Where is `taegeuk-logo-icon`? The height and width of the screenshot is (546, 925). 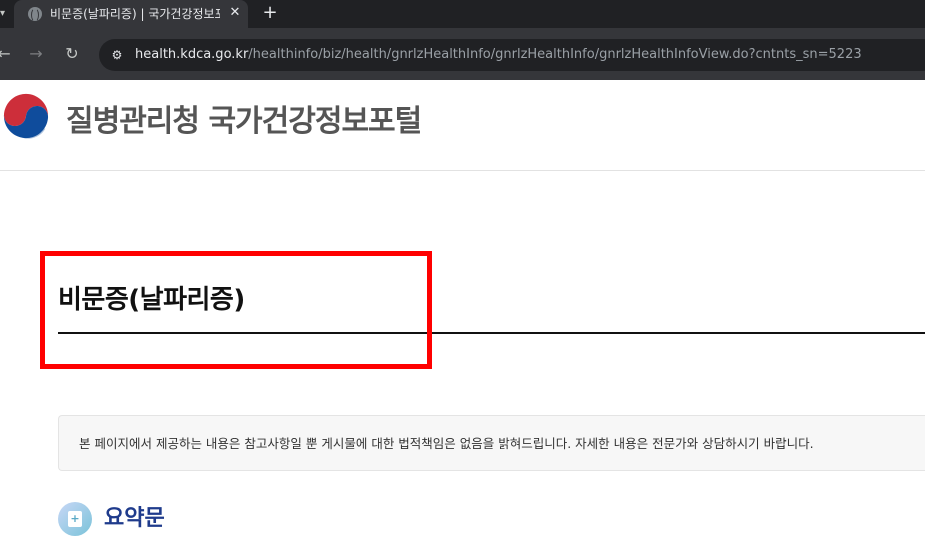
taegeuk-logo-icon is located at coordinates (26, 119).